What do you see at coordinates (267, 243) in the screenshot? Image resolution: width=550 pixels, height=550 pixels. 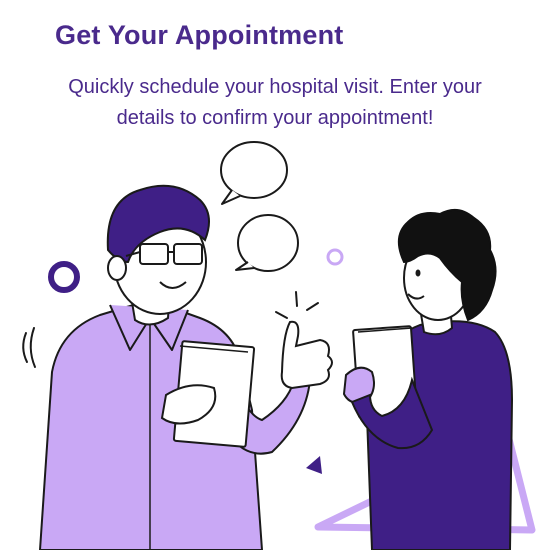 I see `speech-bubble-small-icon` at bounding box center [267, 243].